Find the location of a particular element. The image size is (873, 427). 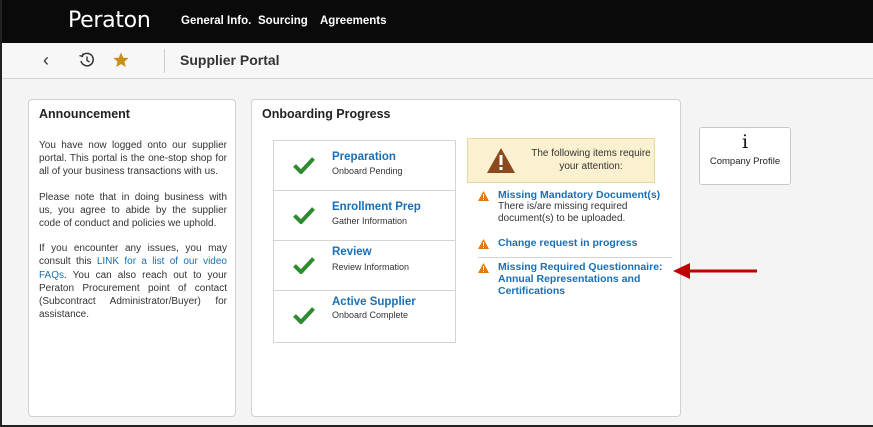

step-enrollment-prep: Enrollment Prep Gather Information is located at coordinates (364, 216).